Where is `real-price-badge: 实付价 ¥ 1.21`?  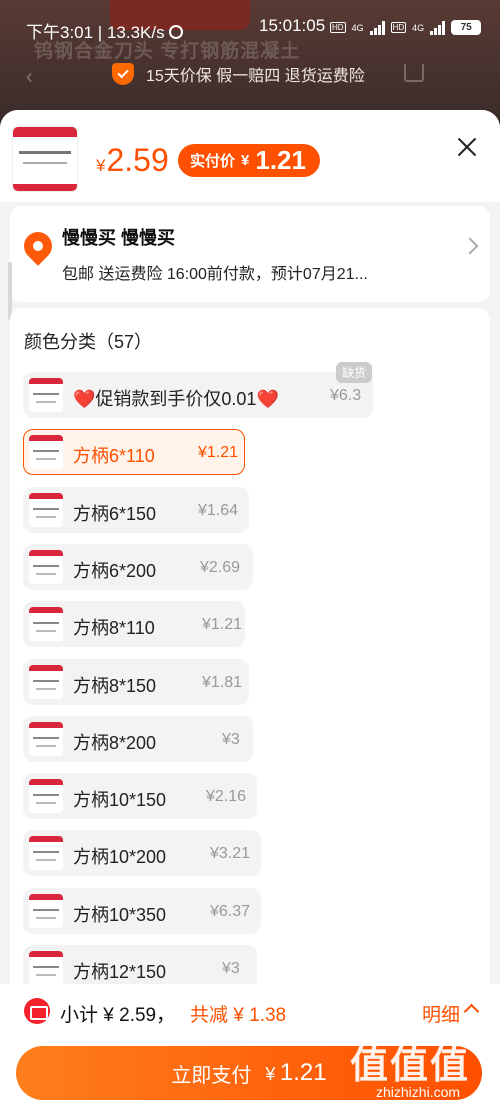 real-price-badge: 实付价 ¥ 1.21 is located at coordinates (249, 160).